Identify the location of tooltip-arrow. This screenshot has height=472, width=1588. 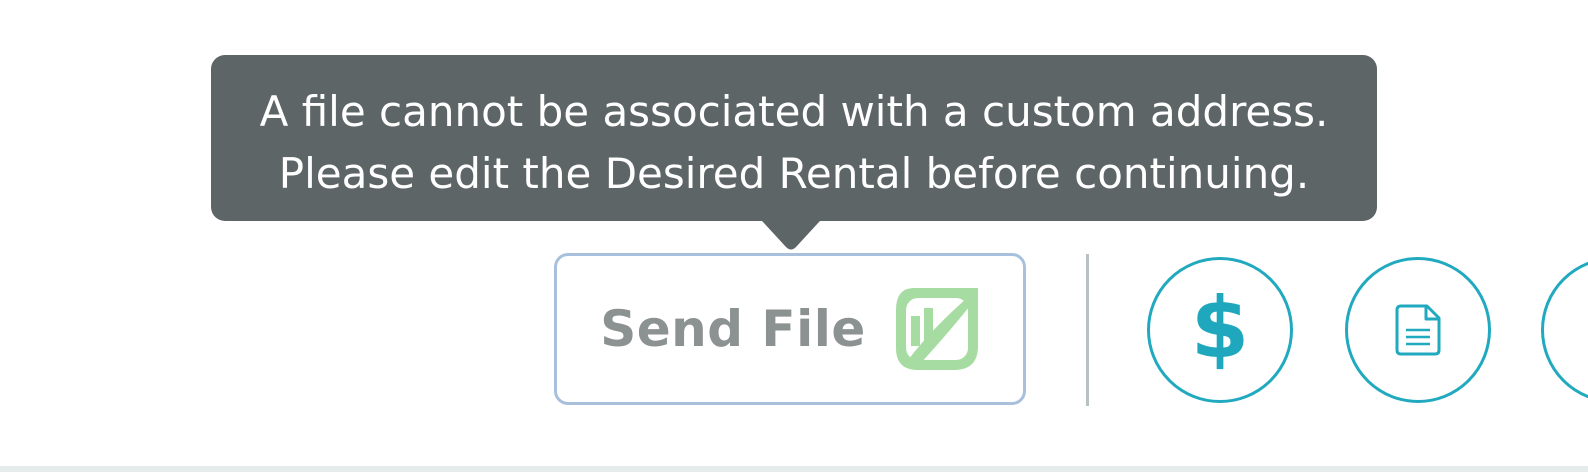
(791, 234).